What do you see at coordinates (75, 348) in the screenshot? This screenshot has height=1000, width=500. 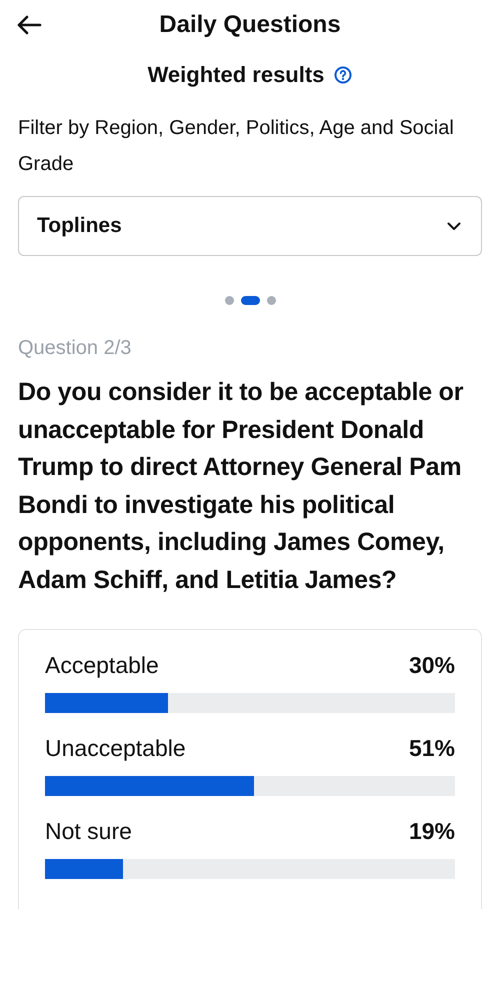 I see `question-number: Question 2/3` at bounding box center [75, 348].